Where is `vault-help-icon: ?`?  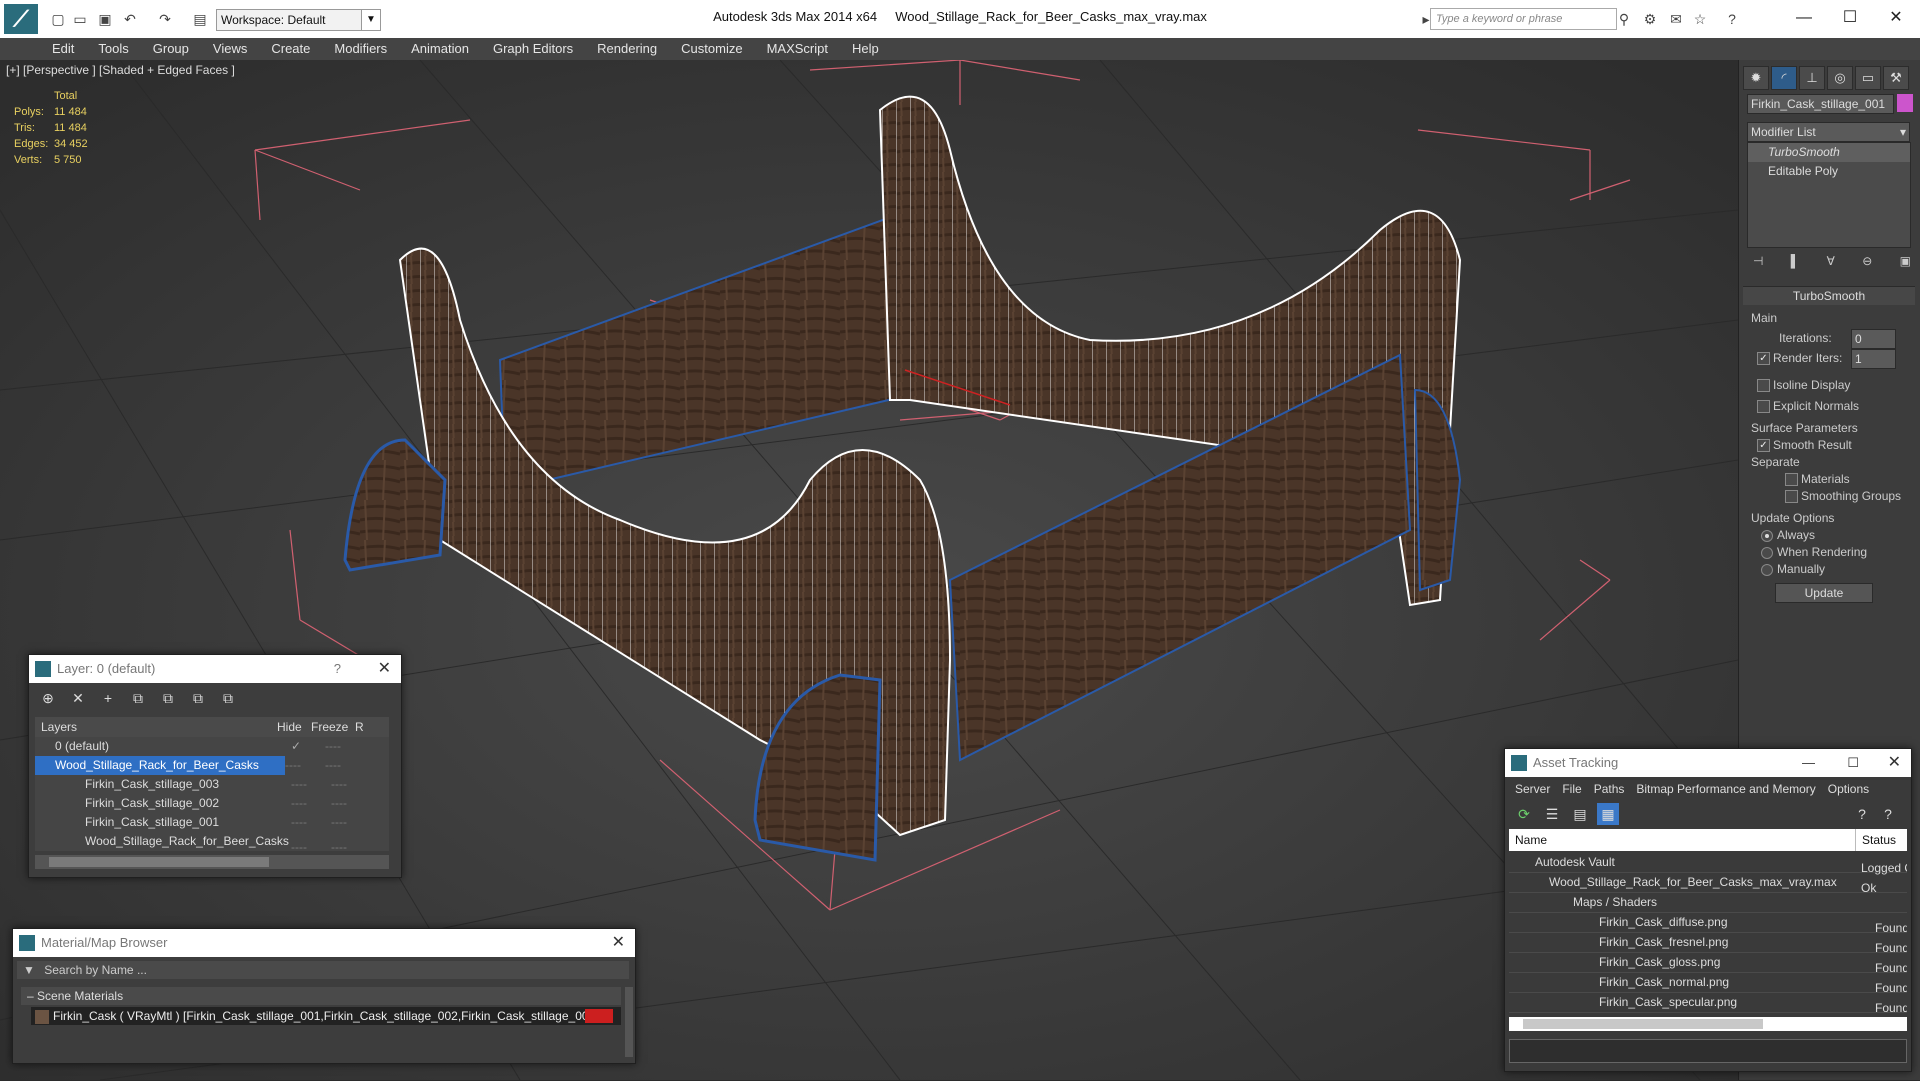 vault-help-icon: ? is located at coordinates (1862, 814).